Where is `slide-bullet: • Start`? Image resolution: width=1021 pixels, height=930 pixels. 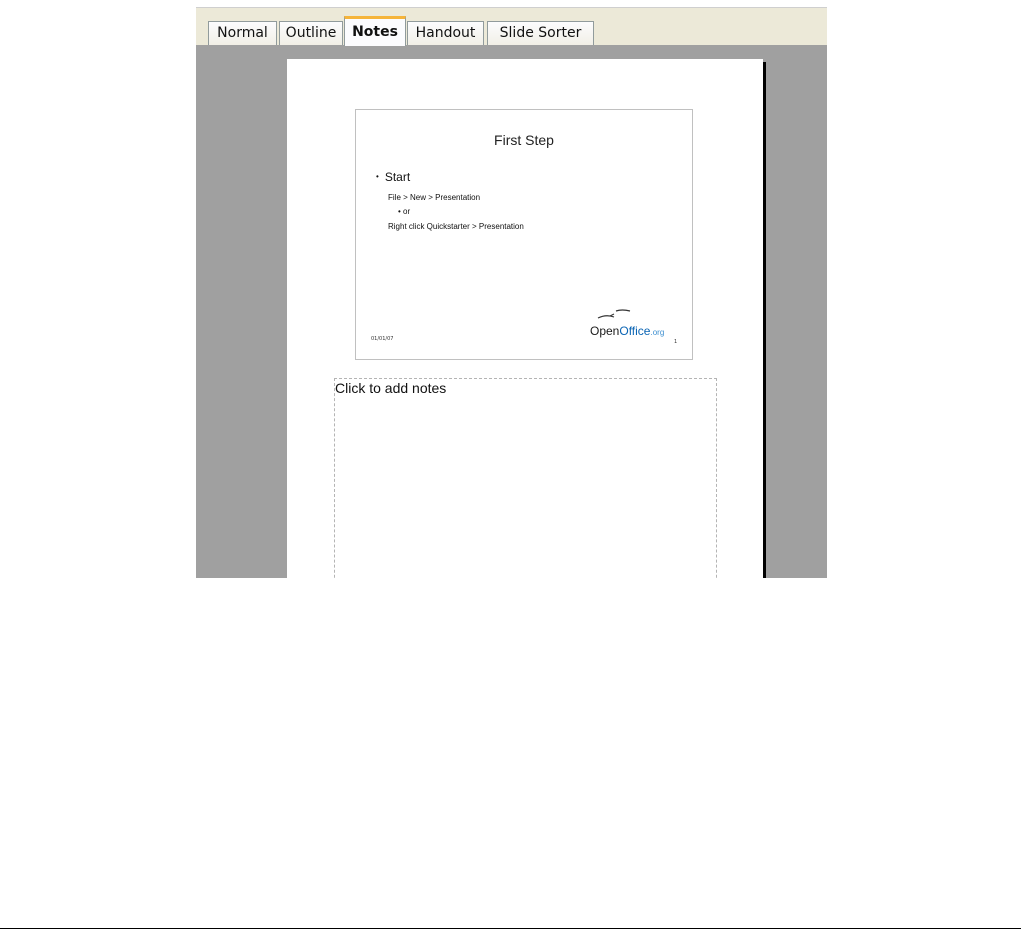
slide-bullet: • Start is located at coordinates (393, 177).